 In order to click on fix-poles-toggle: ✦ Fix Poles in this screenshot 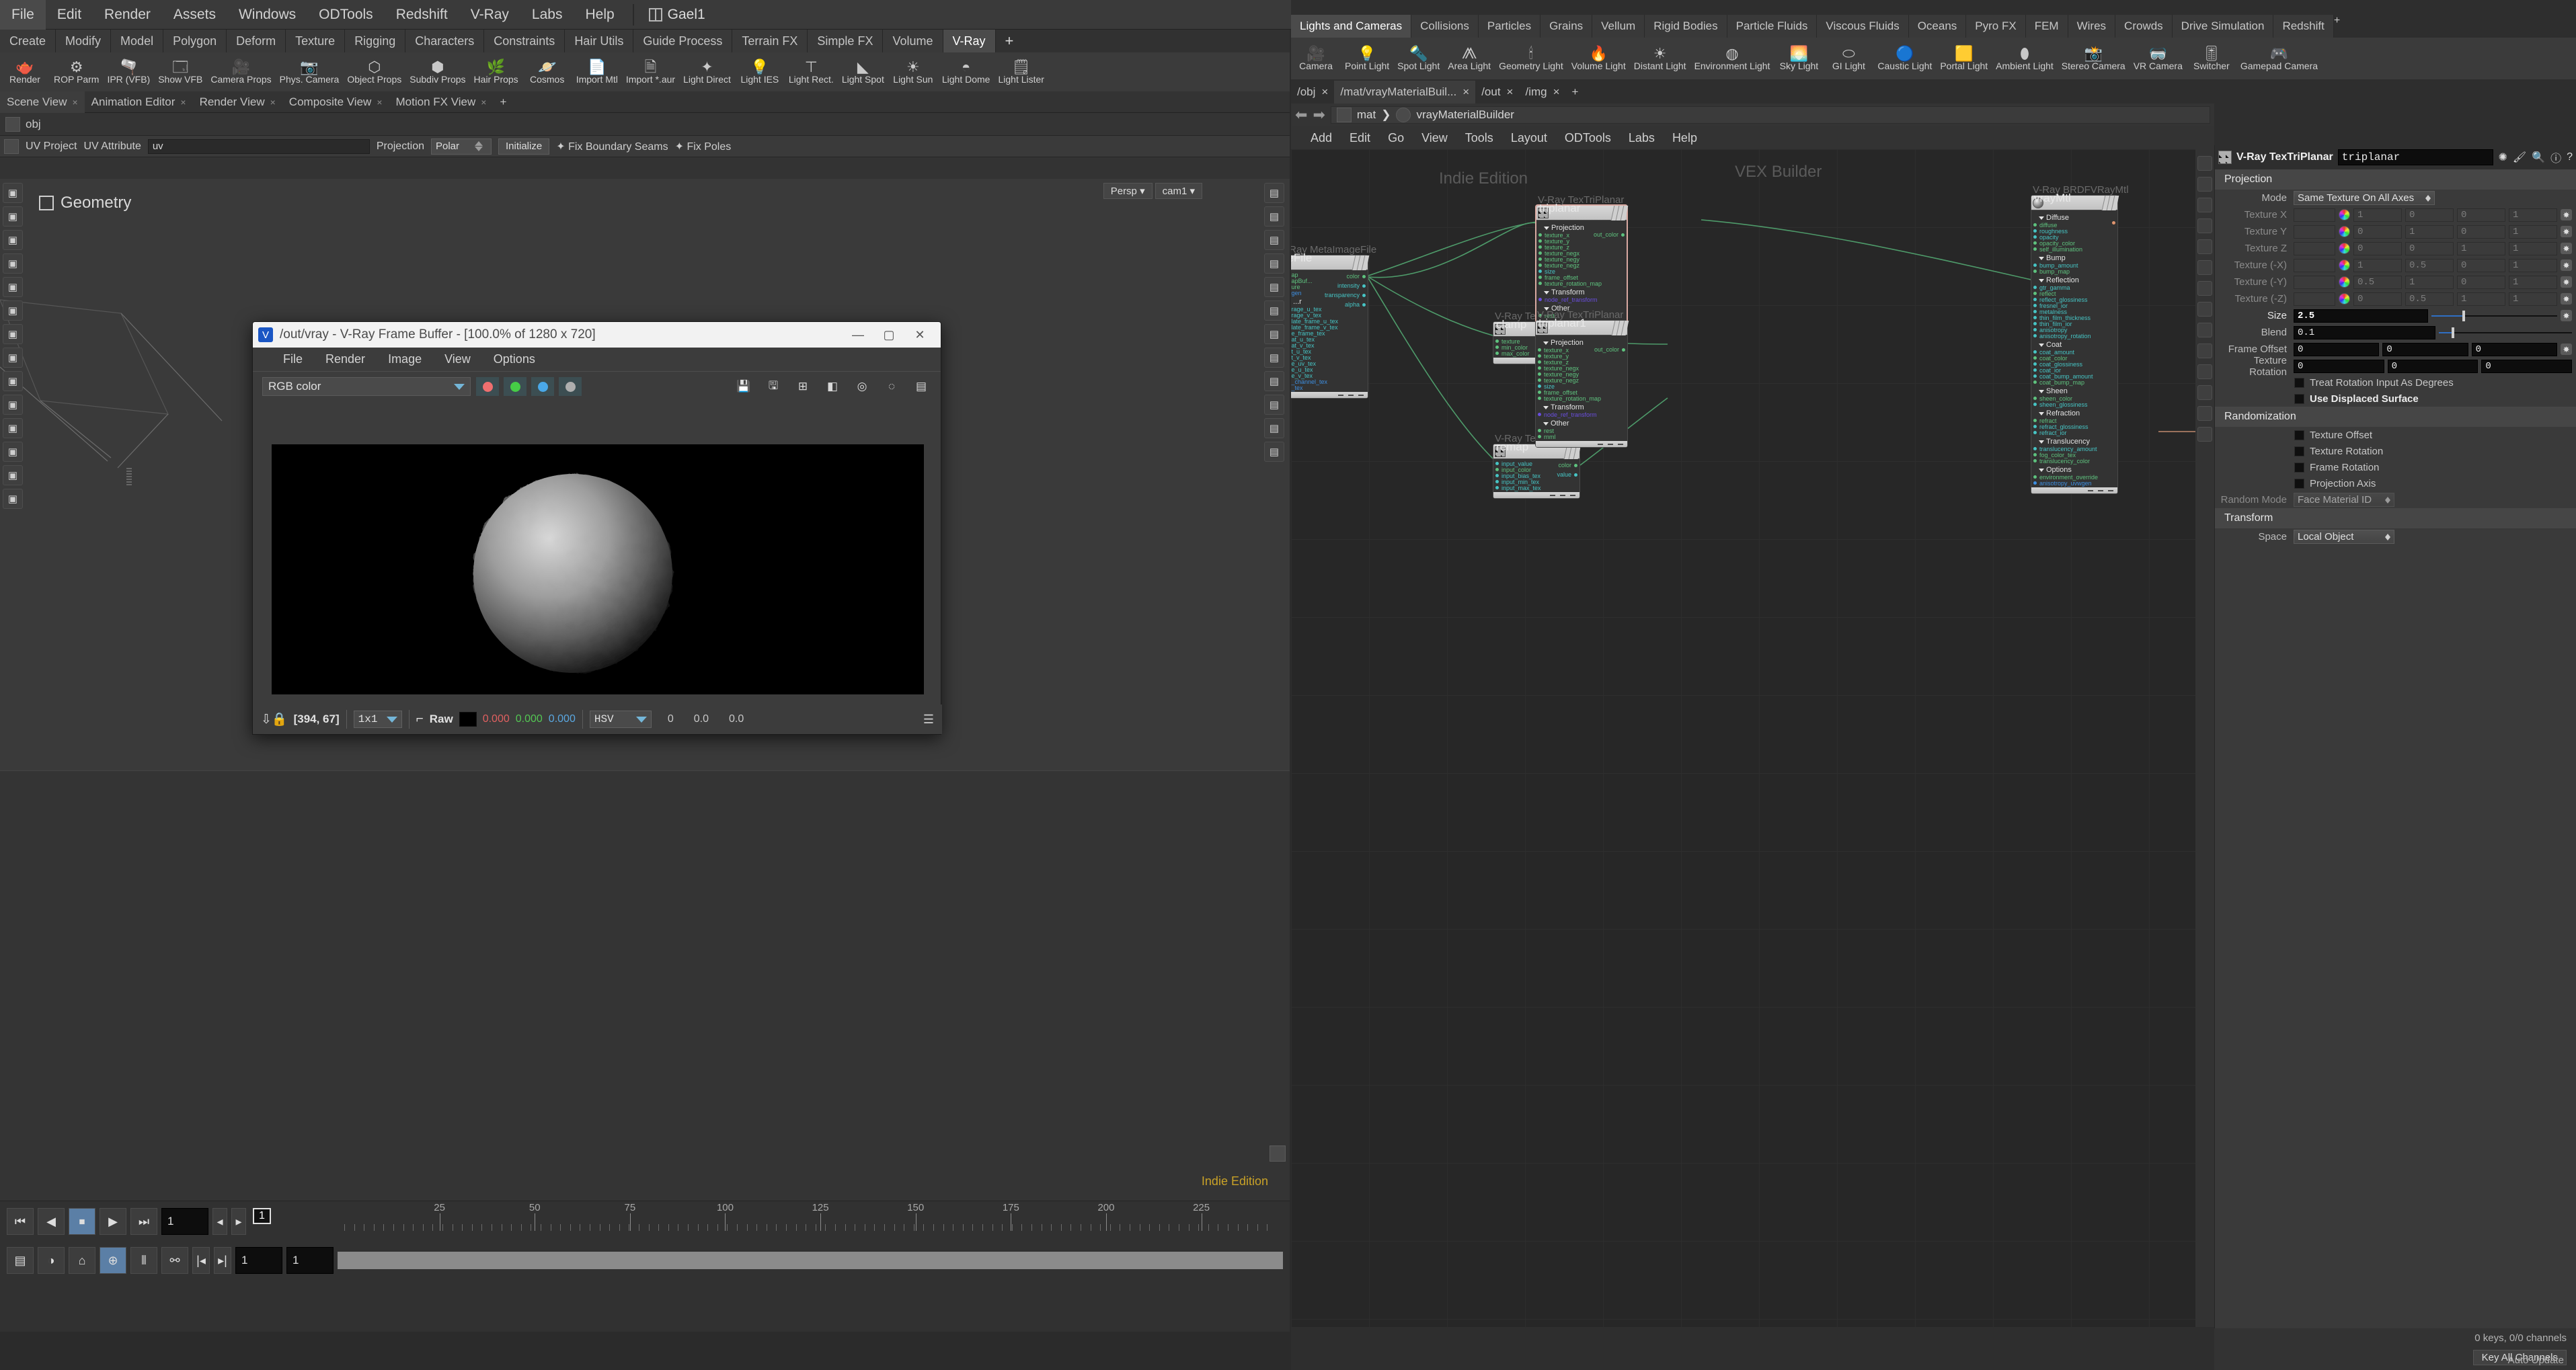, I will do `click(704, 146)`.